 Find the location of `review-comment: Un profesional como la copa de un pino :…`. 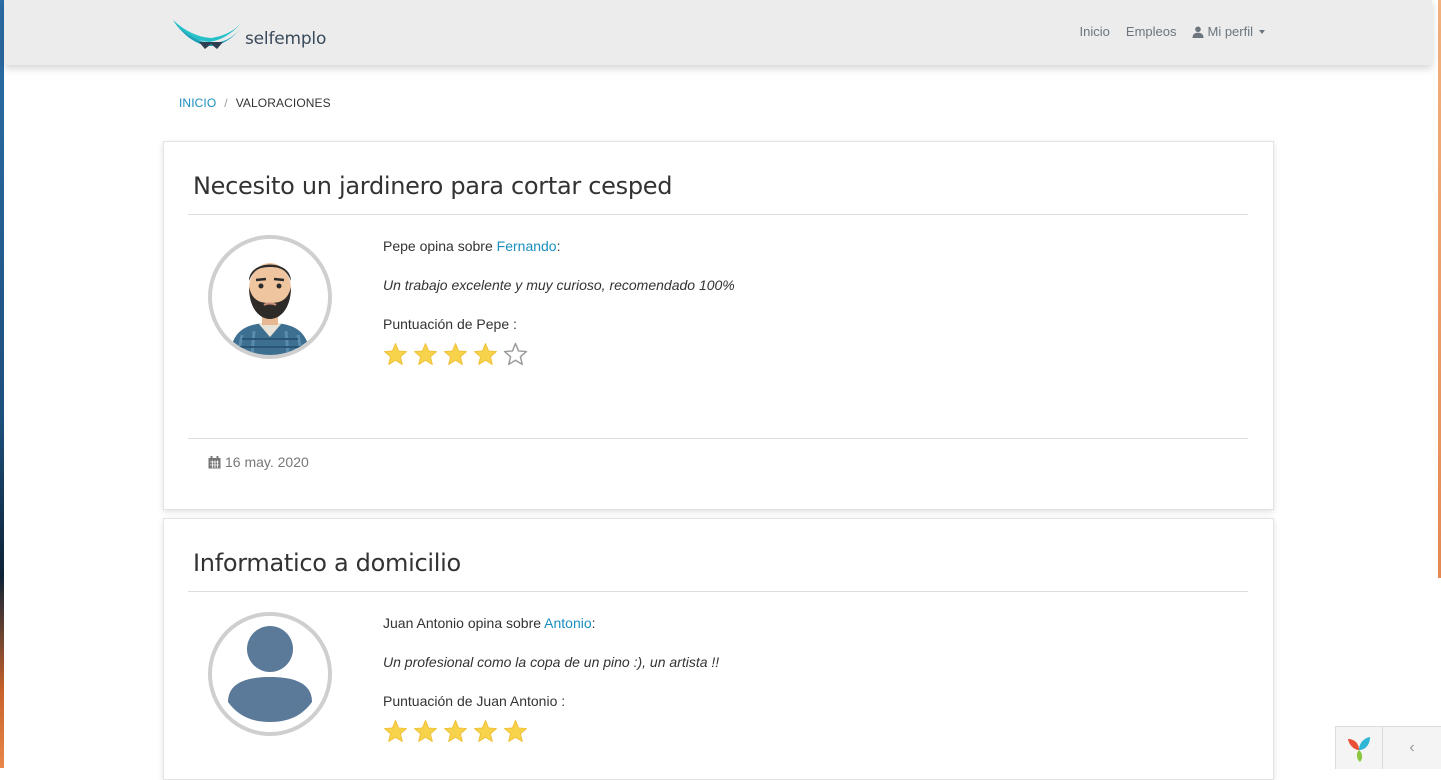

review-comment: Un profesional como la copa de un pino :… is located at coordinates (551, 662).